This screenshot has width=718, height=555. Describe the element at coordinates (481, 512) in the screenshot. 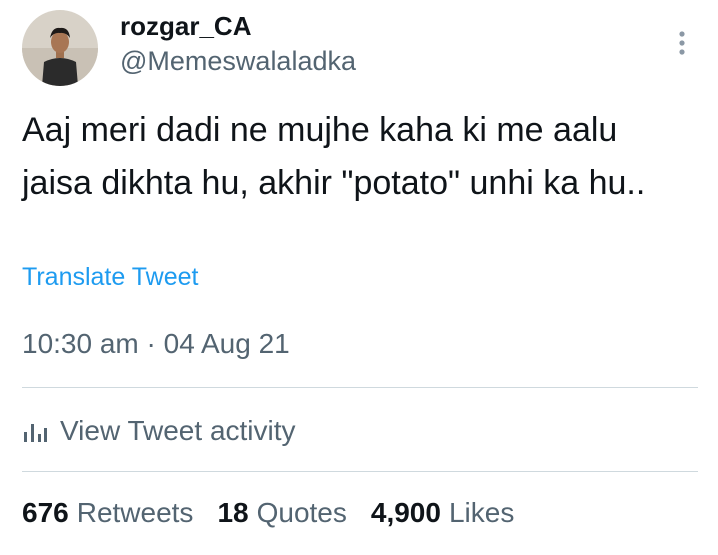

I see `likes-label: Likes` at that location.